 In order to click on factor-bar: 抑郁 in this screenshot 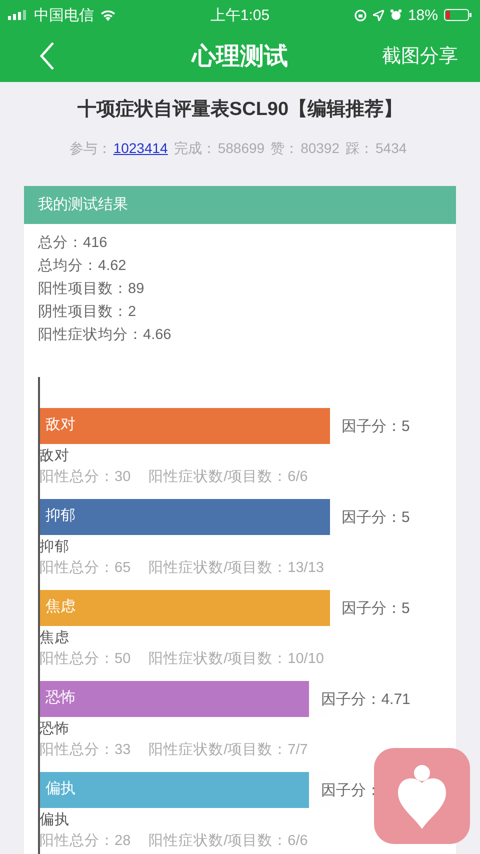, I will do `click(185, 517)`.